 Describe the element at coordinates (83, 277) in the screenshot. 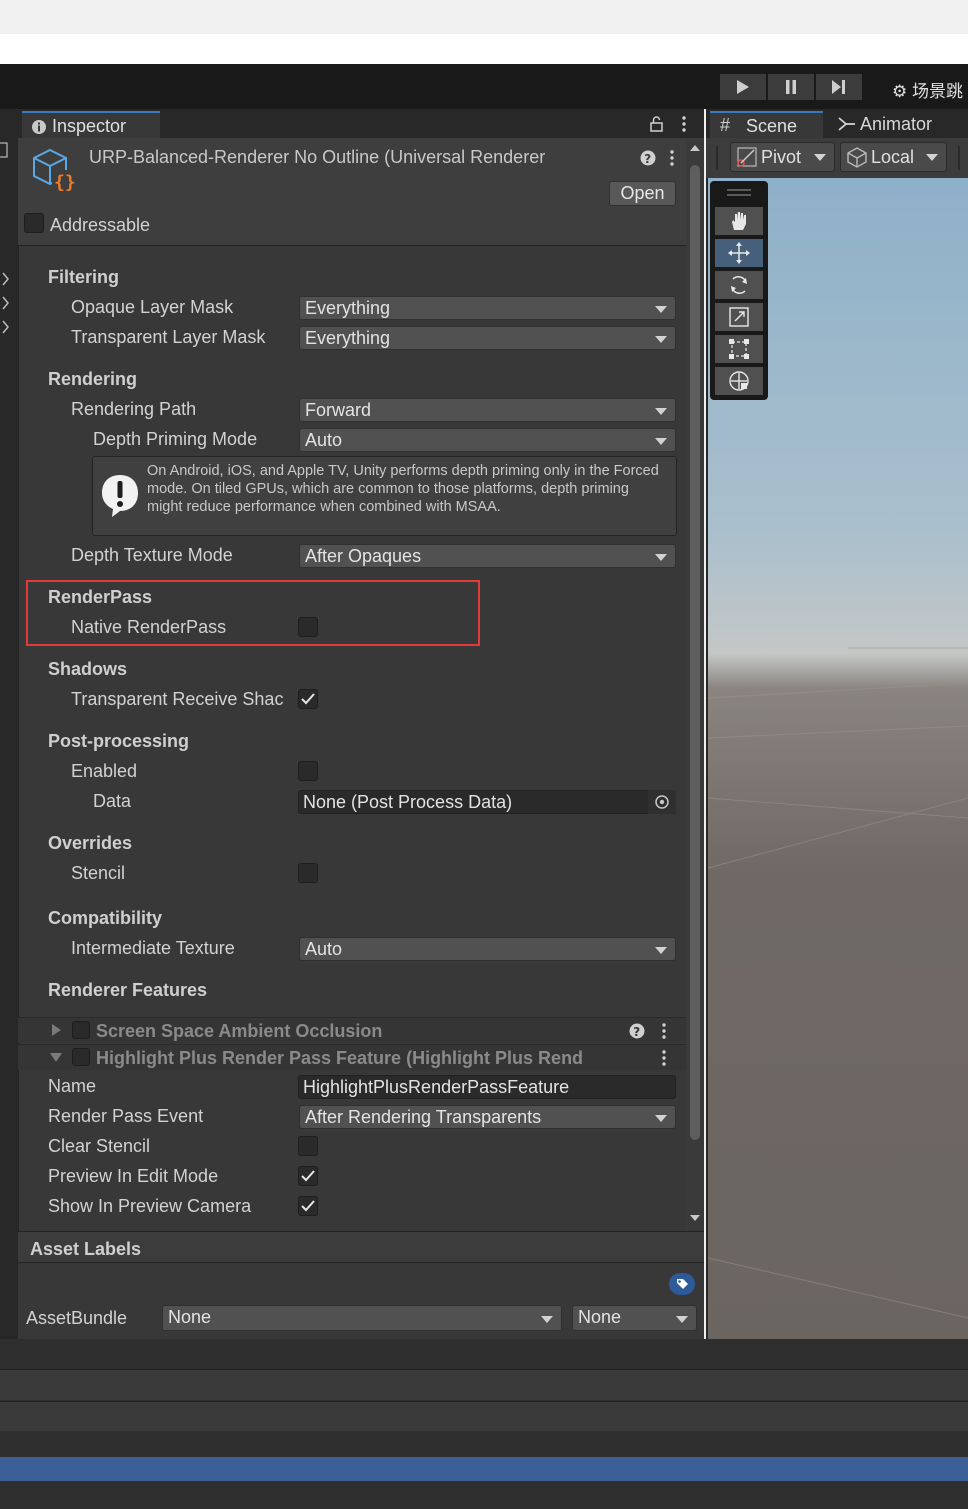

I see `filtering-header: Filtering` at that location.